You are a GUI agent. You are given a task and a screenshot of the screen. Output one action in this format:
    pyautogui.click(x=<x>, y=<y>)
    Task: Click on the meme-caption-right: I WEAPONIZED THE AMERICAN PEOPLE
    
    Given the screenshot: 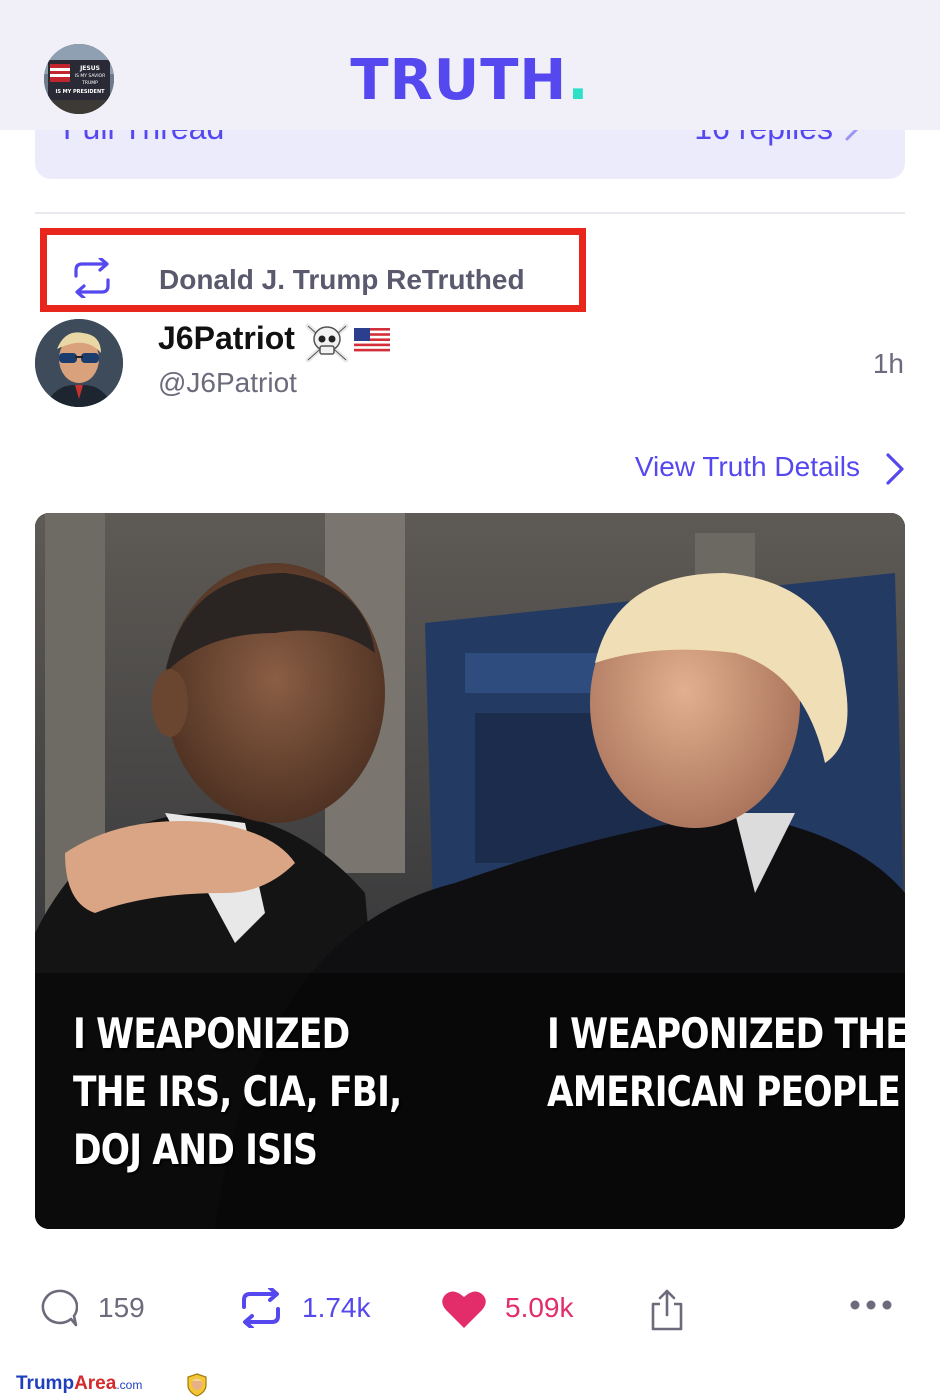 What is the action you would take?
    pyautogui.click(x=726, y=1063)
    